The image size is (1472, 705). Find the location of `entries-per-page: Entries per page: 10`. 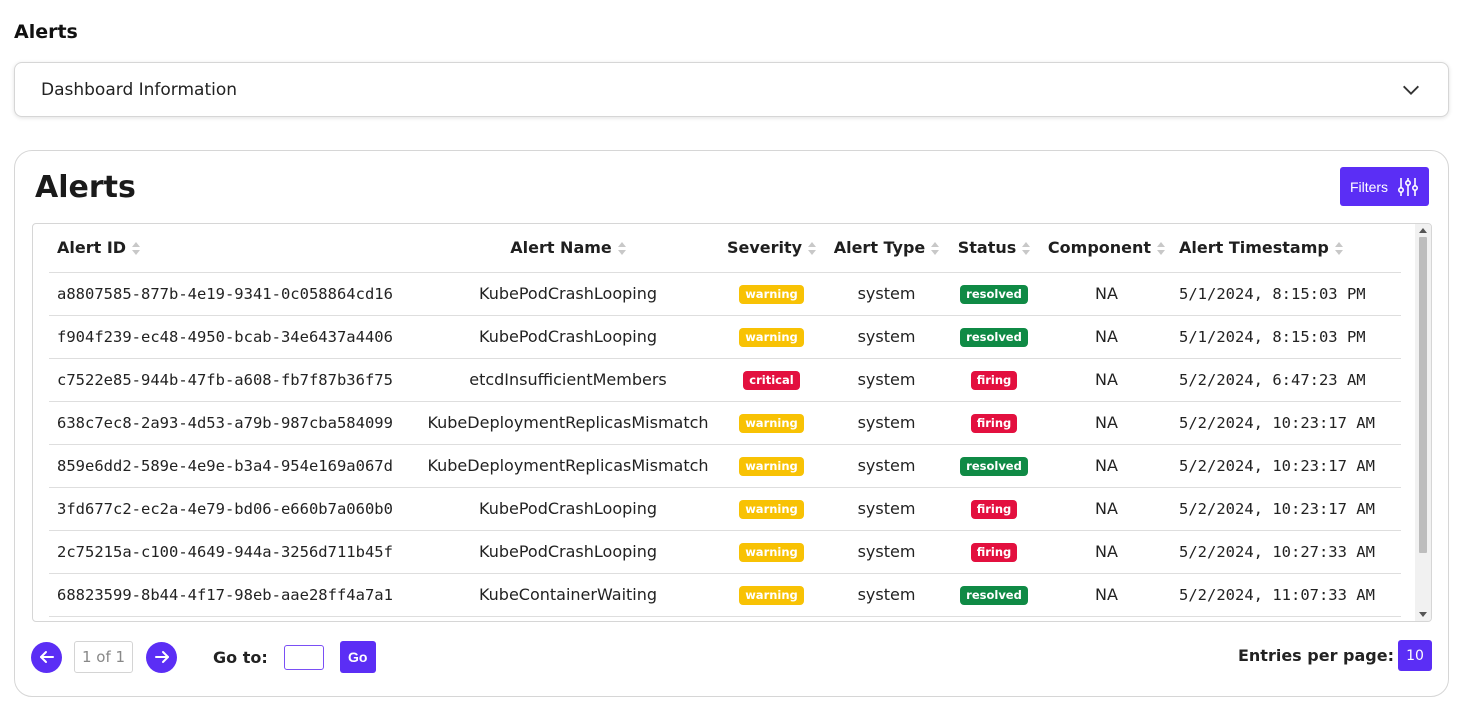

entries-per-page: Entries per page: 10 is located at coordinates (1335, 655).